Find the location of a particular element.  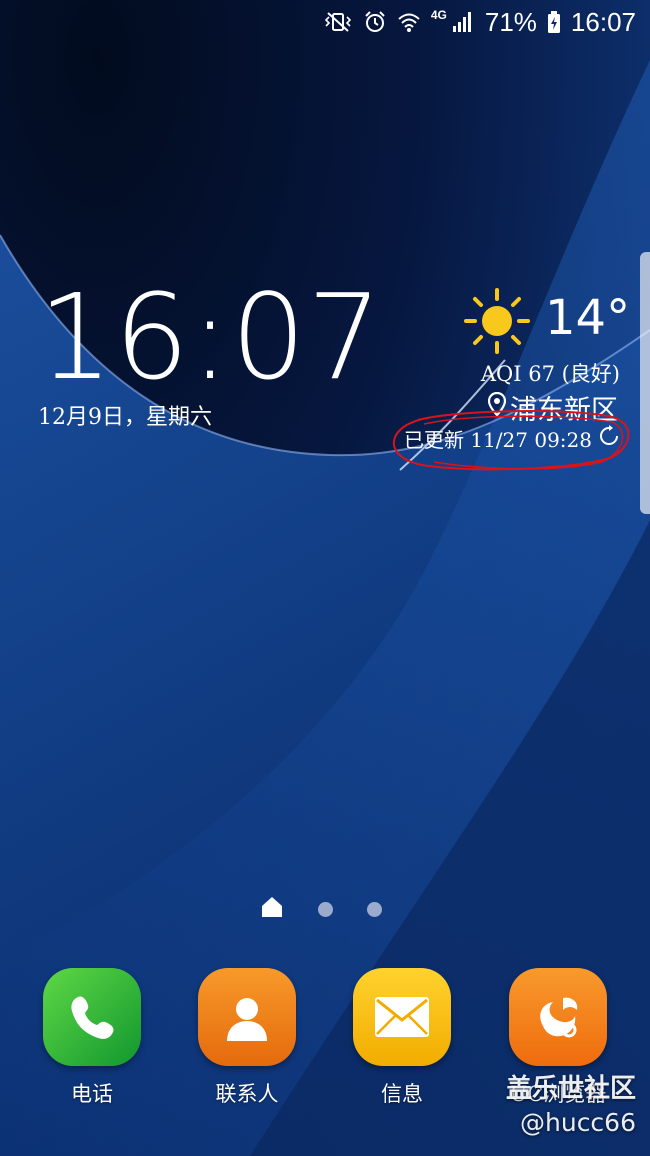

app-label: 联系人 is located at coordinates (247, 1094).